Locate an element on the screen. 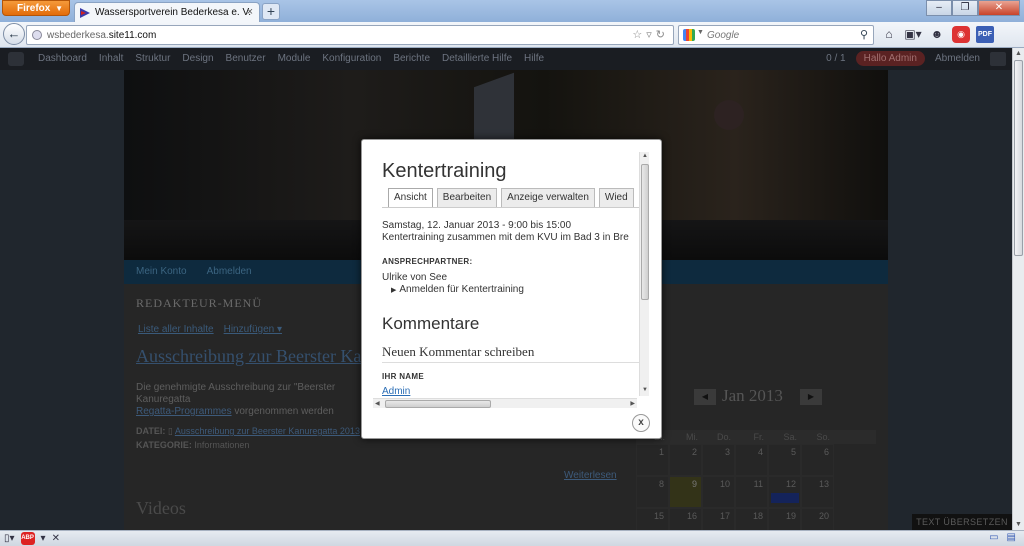 Image resolution: width=1024 pixels, height=546 pixels. calendar-day: 5 is located at coordinates (784, 460).